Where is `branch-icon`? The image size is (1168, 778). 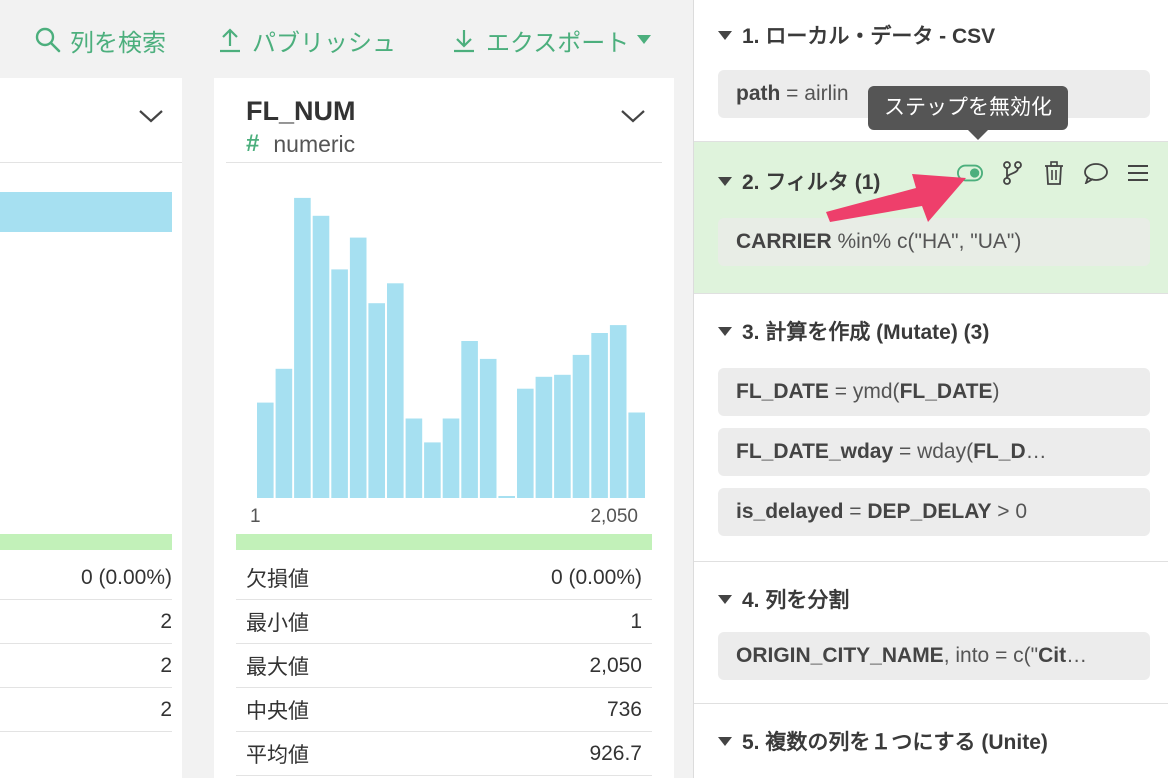
branch-icon is located at coordinates (1012, 173).